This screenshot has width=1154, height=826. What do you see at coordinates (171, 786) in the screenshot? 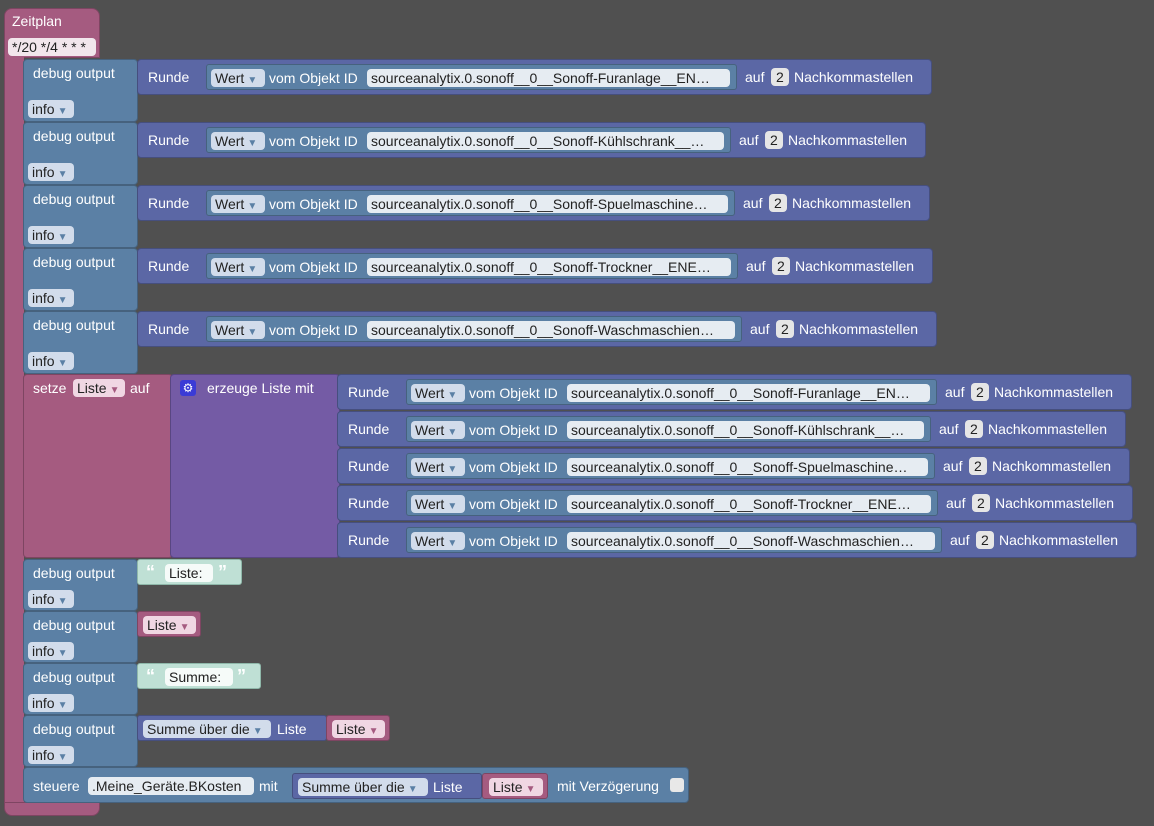
I see `steuere-target-field: .Meine_Geräte.BKosten` at bounding box center [171, 786].